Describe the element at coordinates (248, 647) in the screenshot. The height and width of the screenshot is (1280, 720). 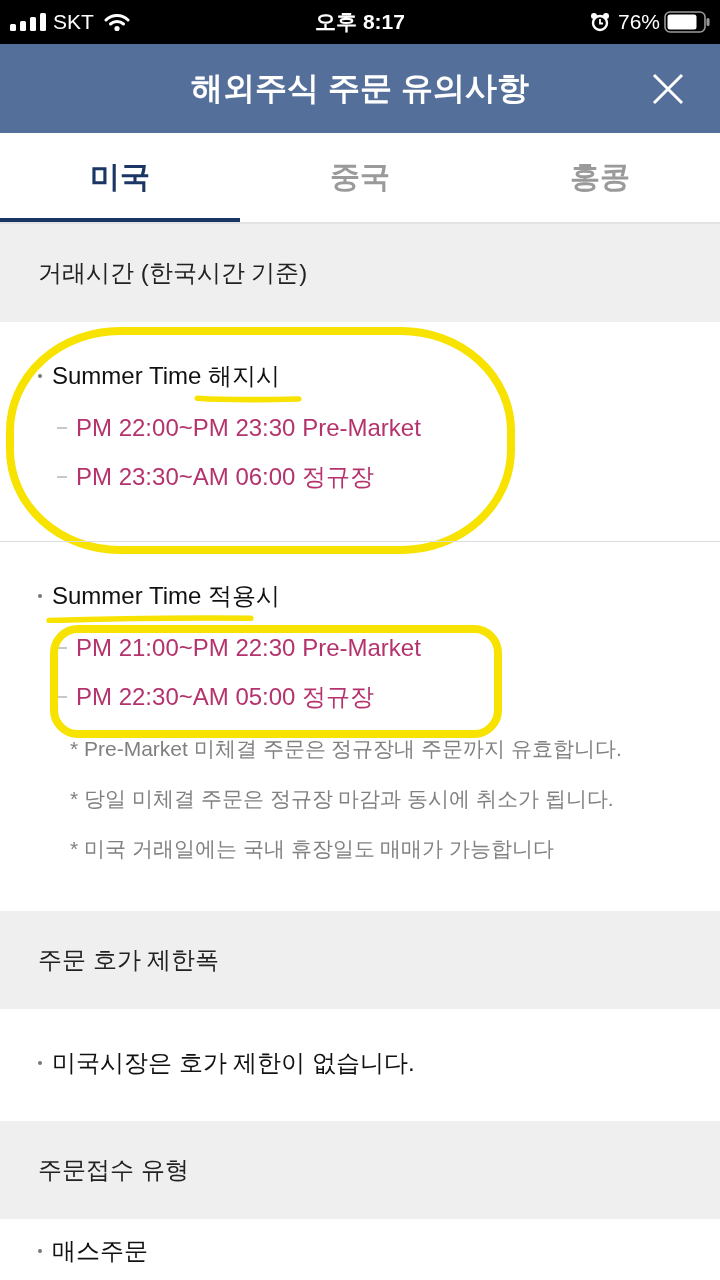
I see `trading-hours-text: PM 21:00~PM 22:30 Pre-Market` at that location.